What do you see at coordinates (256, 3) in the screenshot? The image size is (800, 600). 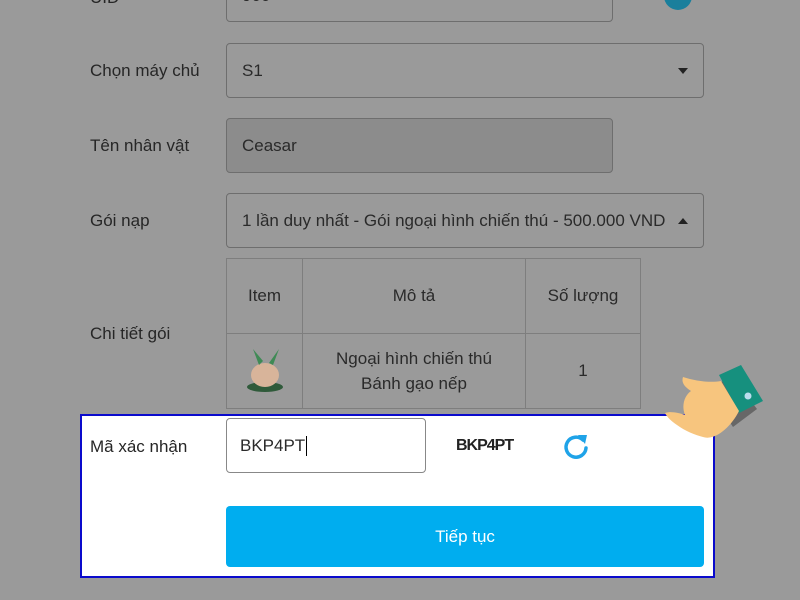 I see `uid-value: 900` at bounding box center [256, 3].